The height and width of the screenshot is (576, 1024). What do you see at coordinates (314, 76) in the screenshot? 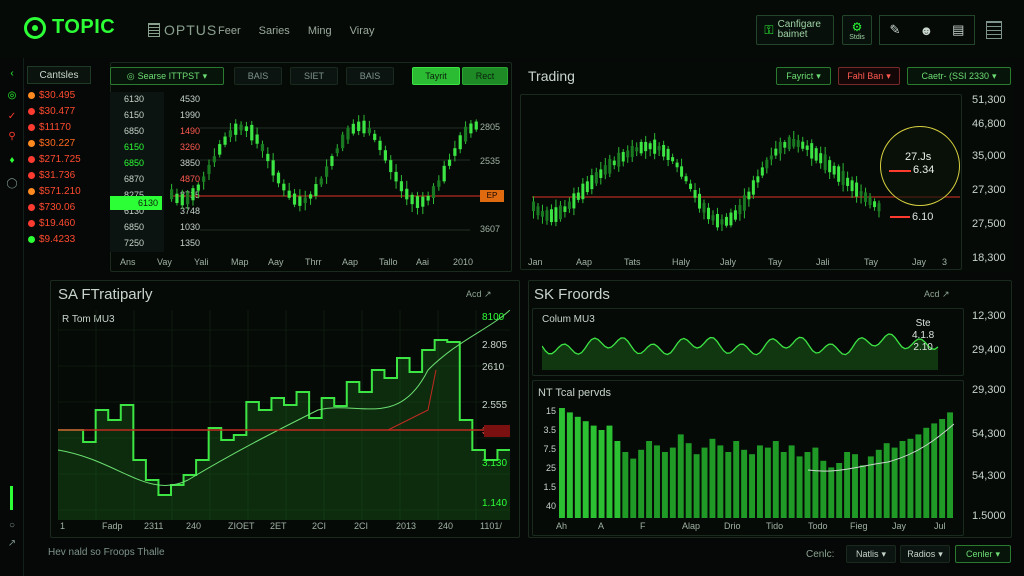
I see `tab-2: SIET` at bounding box center [314, 76].